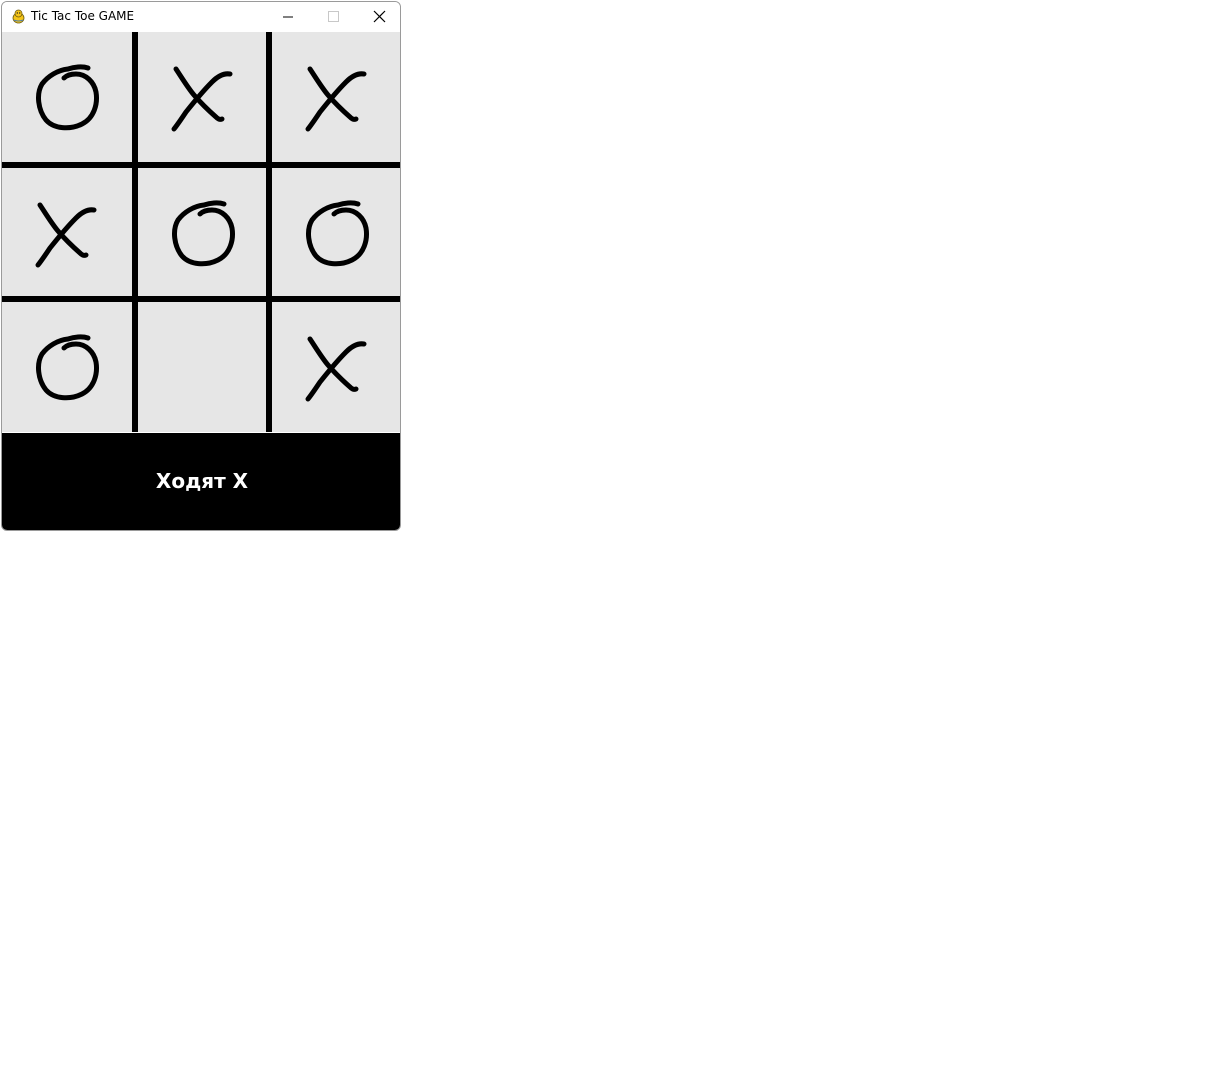 The width and height of the screenshot is (1216, 1076). I want to click on minimize-button, so click(288, 17).